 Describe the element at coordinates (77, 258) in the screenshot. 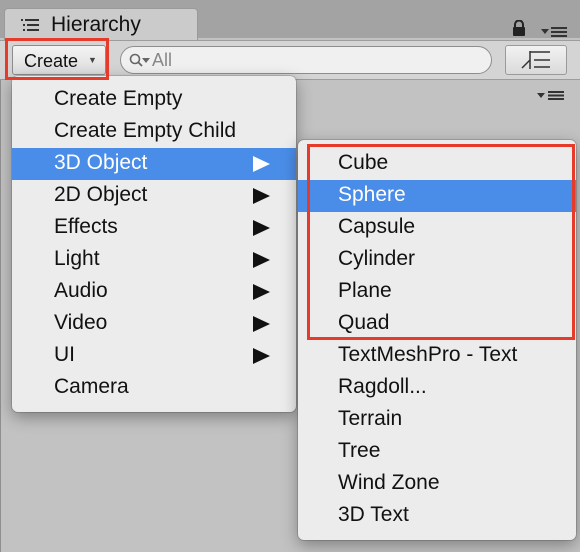

I see `menu-item-label: Light` at that location.